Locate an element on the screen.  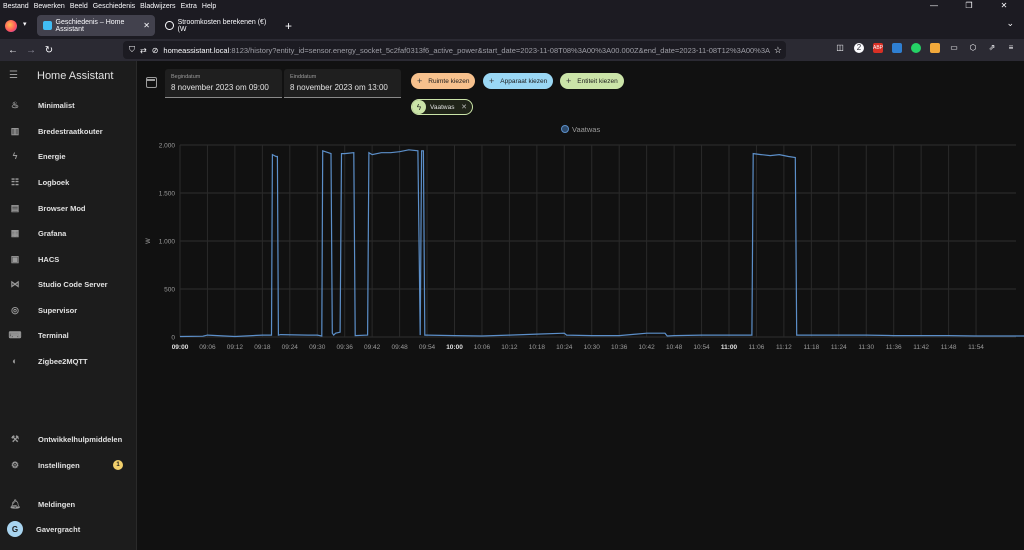
permissions-icon: ⇄ is located at coordinates (143, 50).